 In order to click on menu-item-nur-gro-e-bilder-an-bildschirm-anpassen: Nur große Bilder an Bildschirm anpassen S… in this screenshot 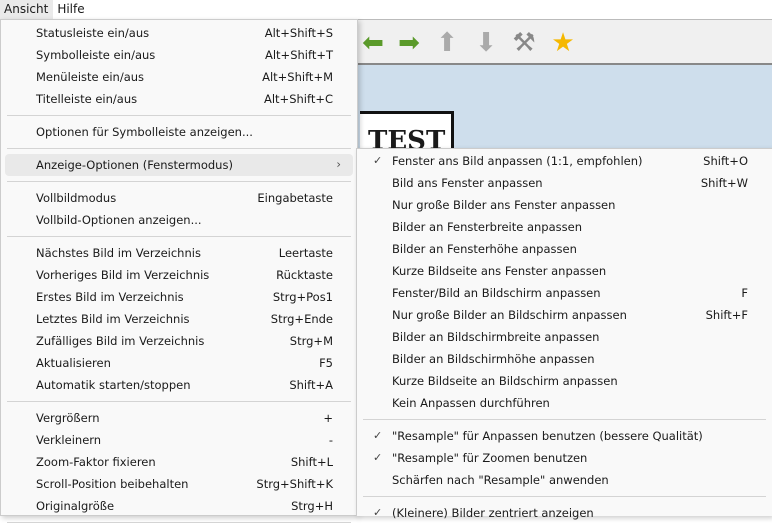, I will do `click(564, 315)`.